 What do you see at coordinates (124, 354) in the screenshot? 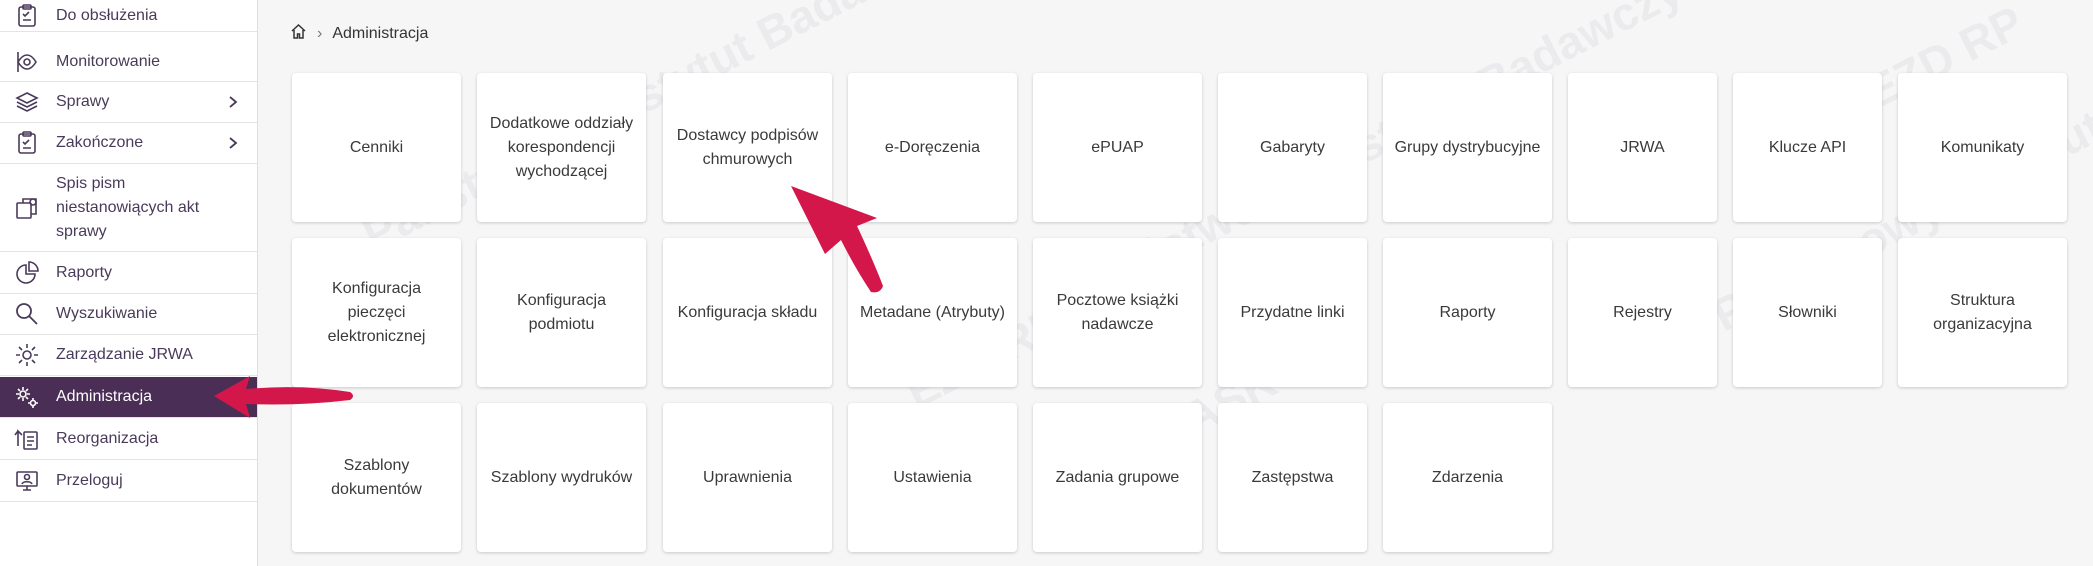
I see `sidebar-item-label: Zarządzanie JRWA` at bounding box center [124, 354].